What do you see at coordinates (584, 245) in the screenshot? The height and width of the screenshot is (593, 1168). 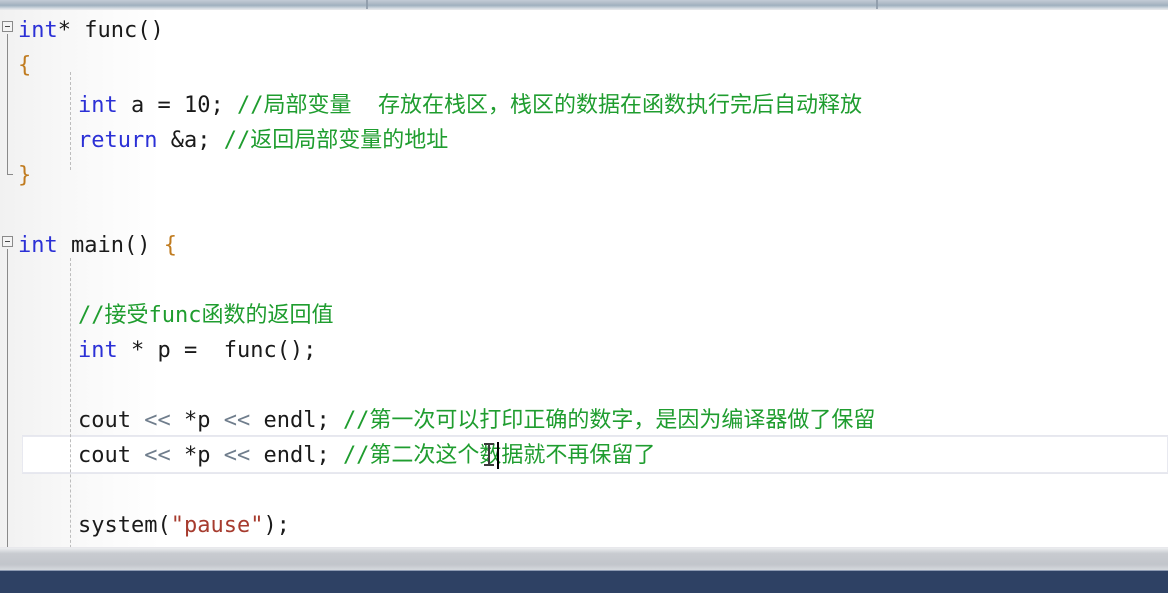 I see `code-line: int main() {` at bounding box center [584, 245].